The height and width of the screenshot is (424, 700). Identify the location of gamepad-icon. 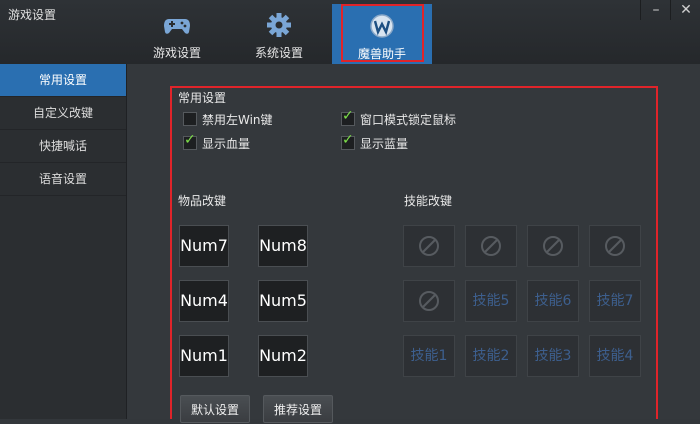
(177, 26).